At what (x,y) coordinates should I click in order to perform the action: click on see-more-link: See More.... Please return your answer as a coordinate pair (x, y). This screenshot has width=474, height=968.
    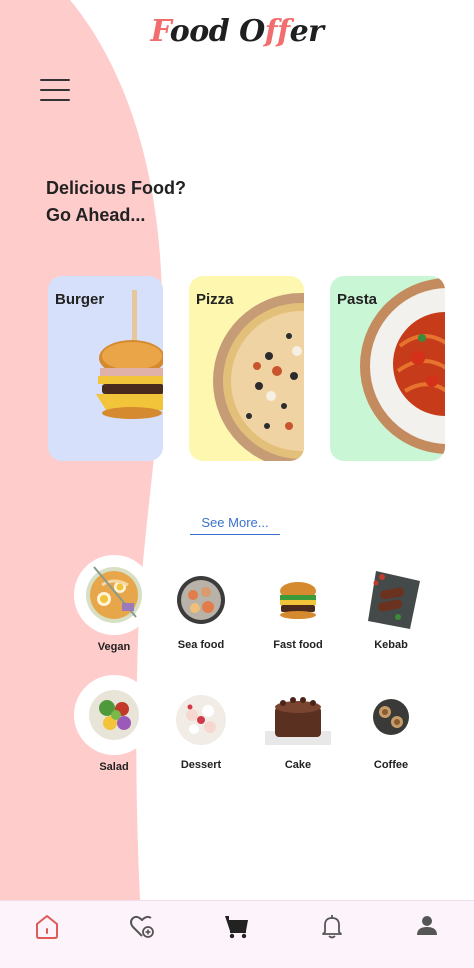
    Looking at the image, I should click on (235, 525).